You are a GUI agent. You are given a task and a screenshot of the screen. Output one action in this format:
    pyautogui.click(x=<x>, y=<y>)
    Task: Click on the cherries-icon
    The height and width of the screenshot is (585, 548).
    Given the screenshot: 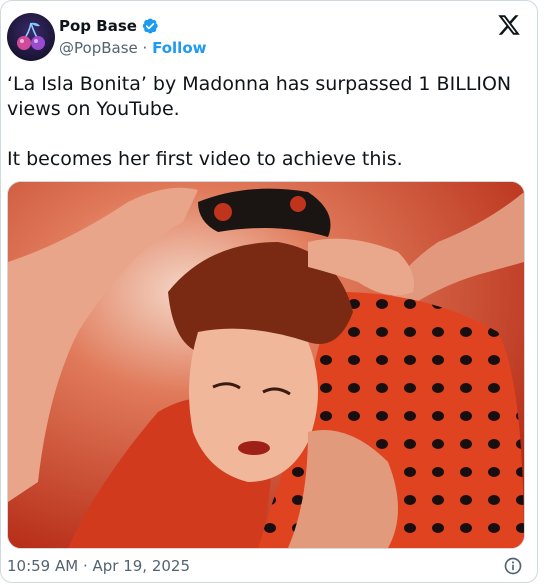 What is the action you would take?
    pyautogui.click(x=31, y=36)
    